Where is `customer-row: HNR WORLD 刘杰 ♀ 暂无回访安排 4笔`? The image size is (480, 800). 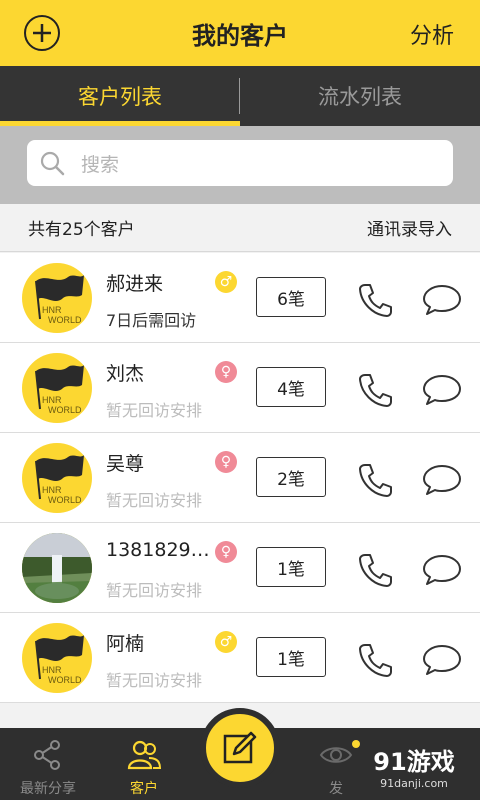 customer-row: HNR WORLD 刘杰 ♀ 暂无回访安排 4笔 is located at coordinates (240, 388).